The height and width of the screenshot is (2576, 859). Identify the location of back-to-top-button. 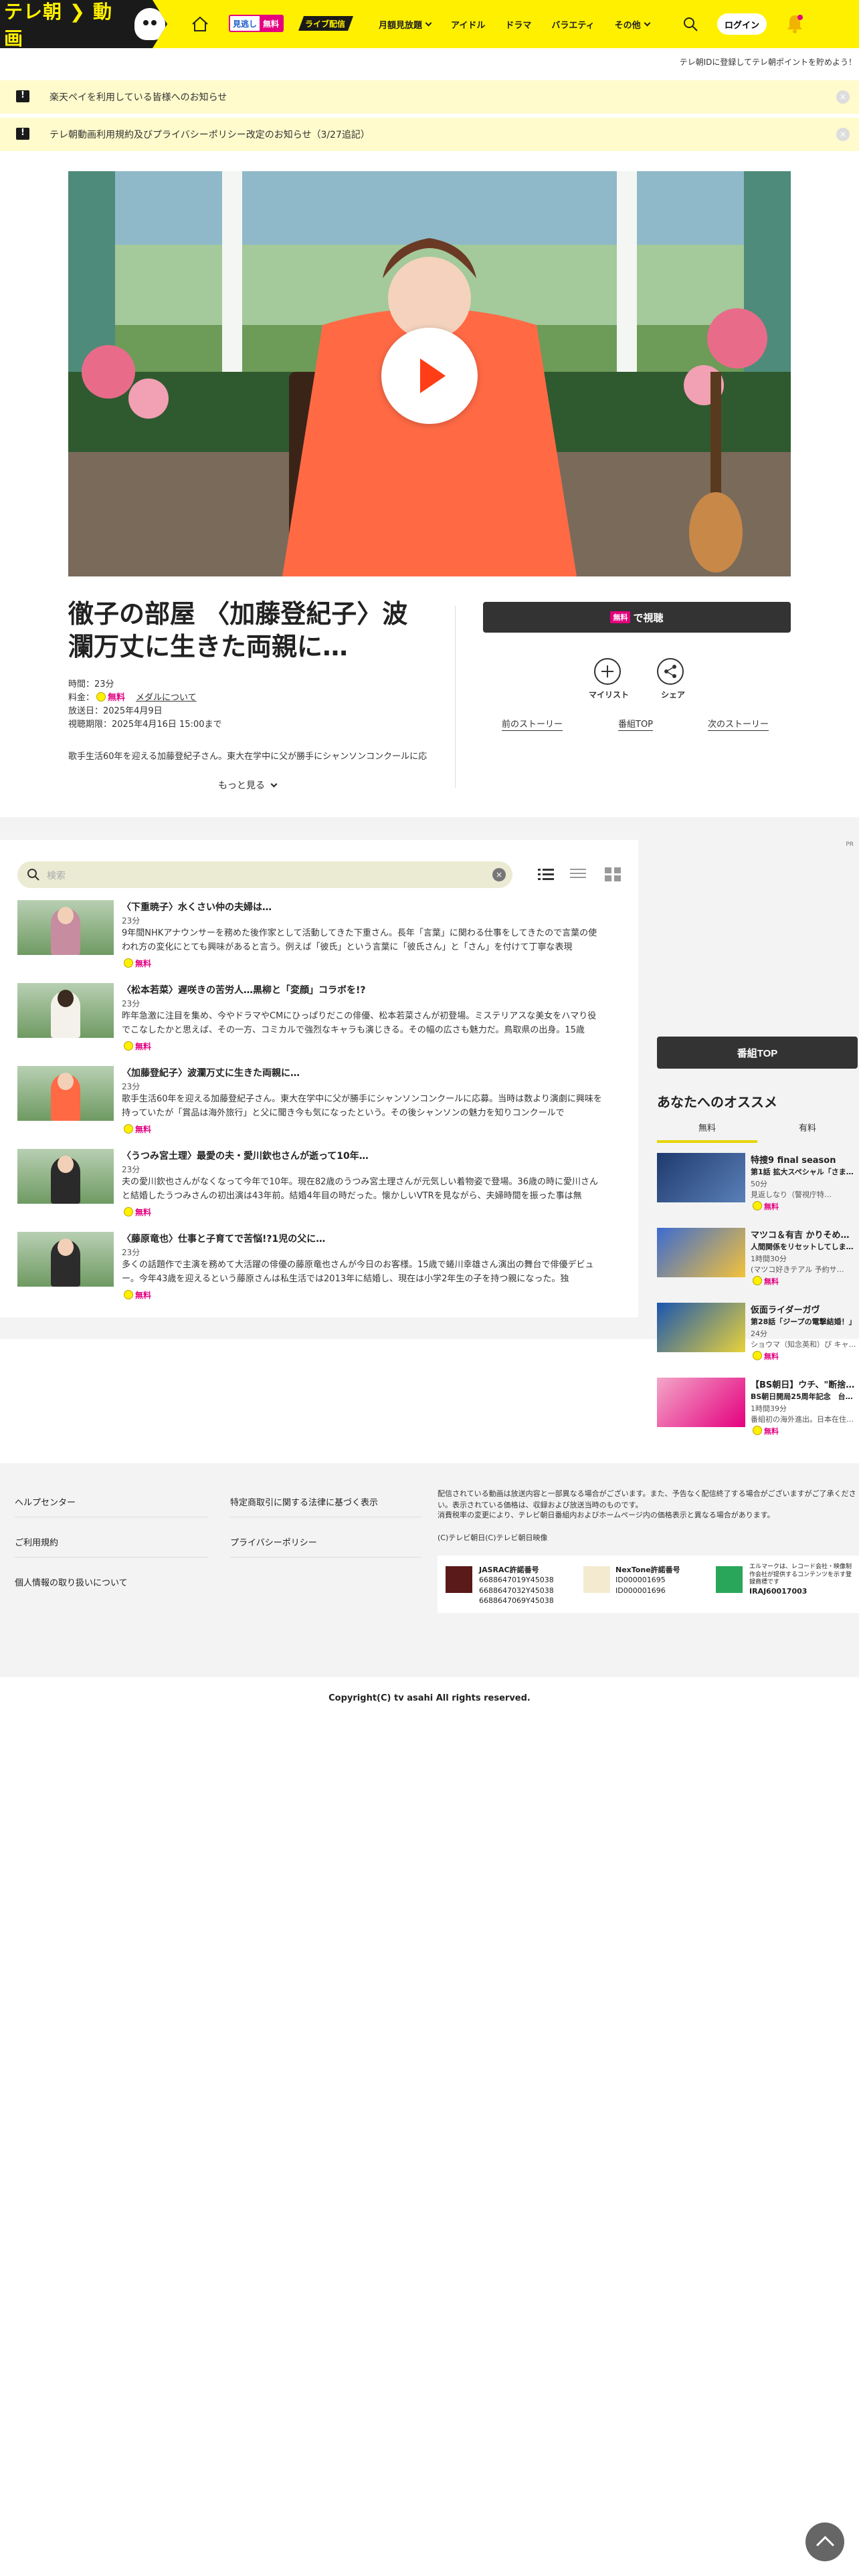
(824, 2542).